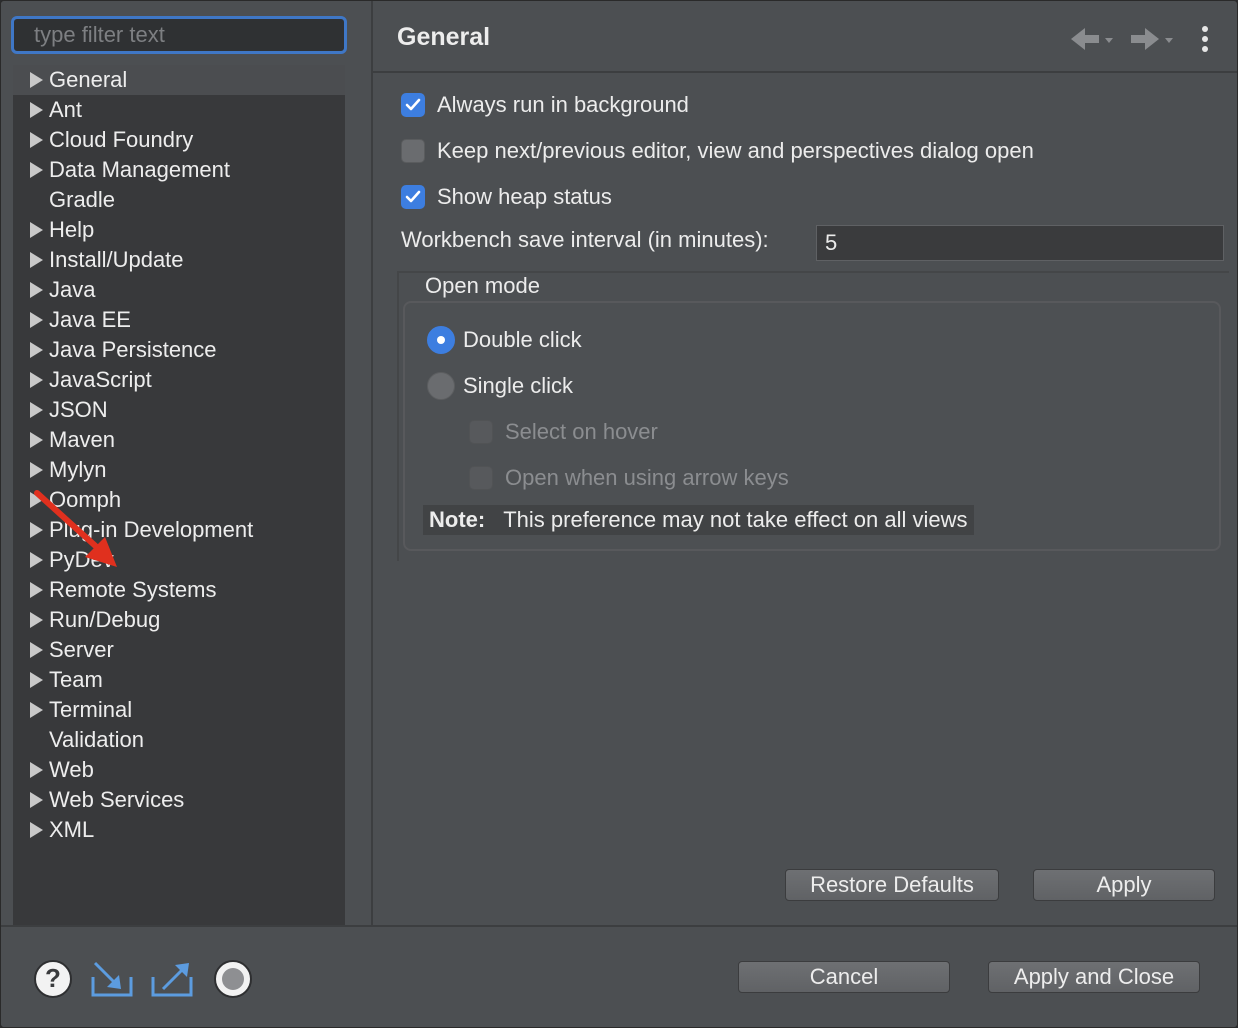 The width and height of the screenshot is (1238, 1028). I want to click on tree-item-label: Validation, so click(96, 739).